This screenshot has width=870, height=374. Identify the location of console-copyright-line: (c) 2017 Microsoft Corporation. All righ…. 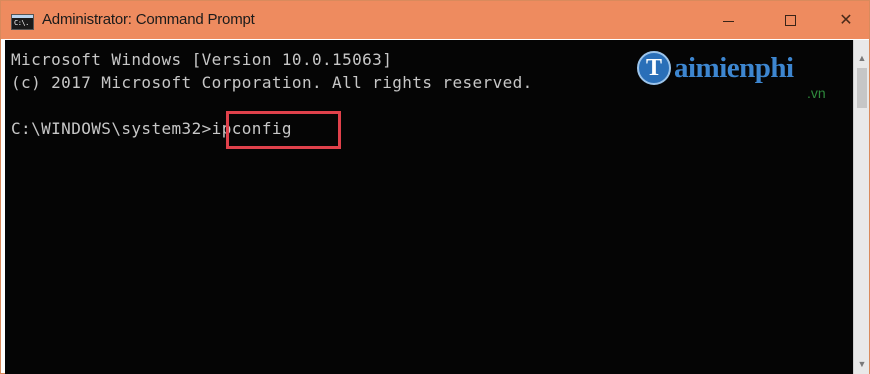
(272, 82).